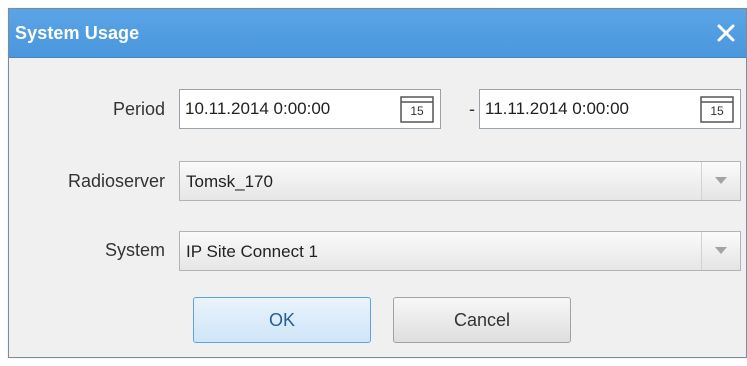 The width and height of the screenshot is (747, 366). I want to click on cancel-button: Cancel, so click(482, 320).